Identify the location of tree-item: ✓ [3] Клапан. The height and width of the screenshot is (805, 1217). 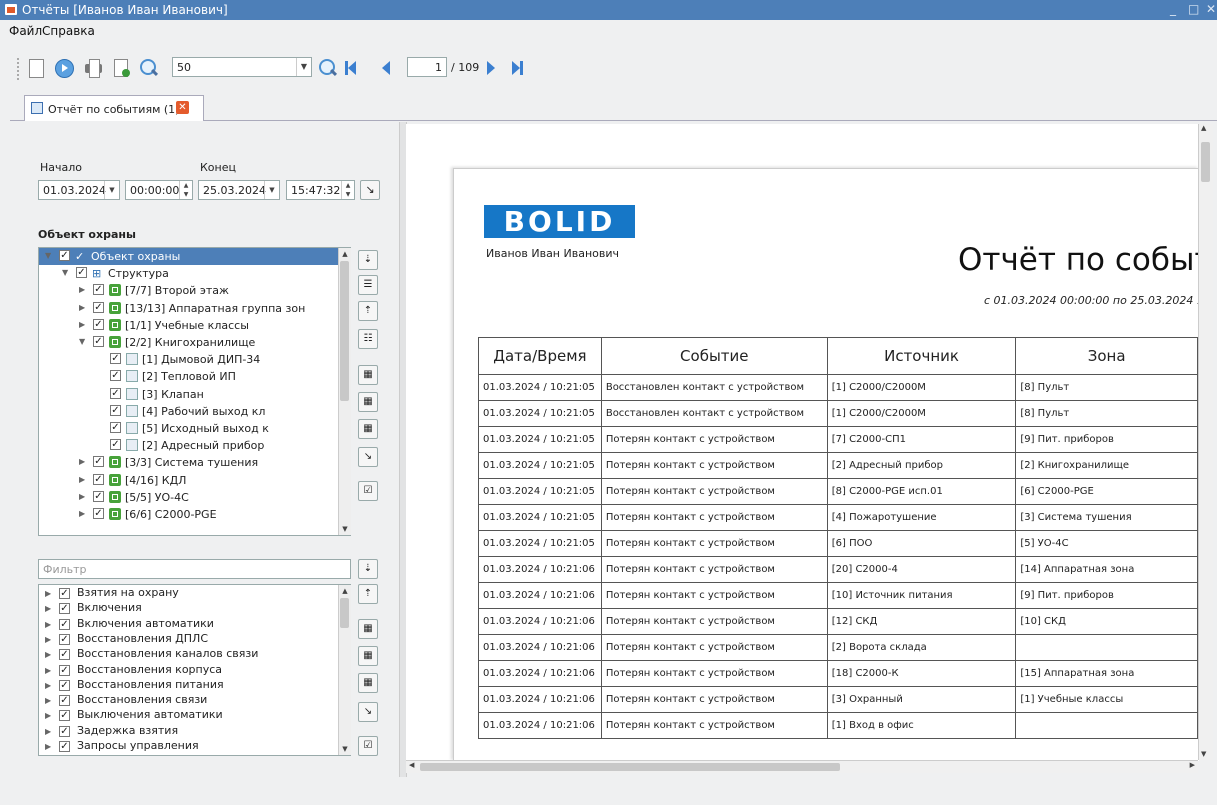
(194, 394).